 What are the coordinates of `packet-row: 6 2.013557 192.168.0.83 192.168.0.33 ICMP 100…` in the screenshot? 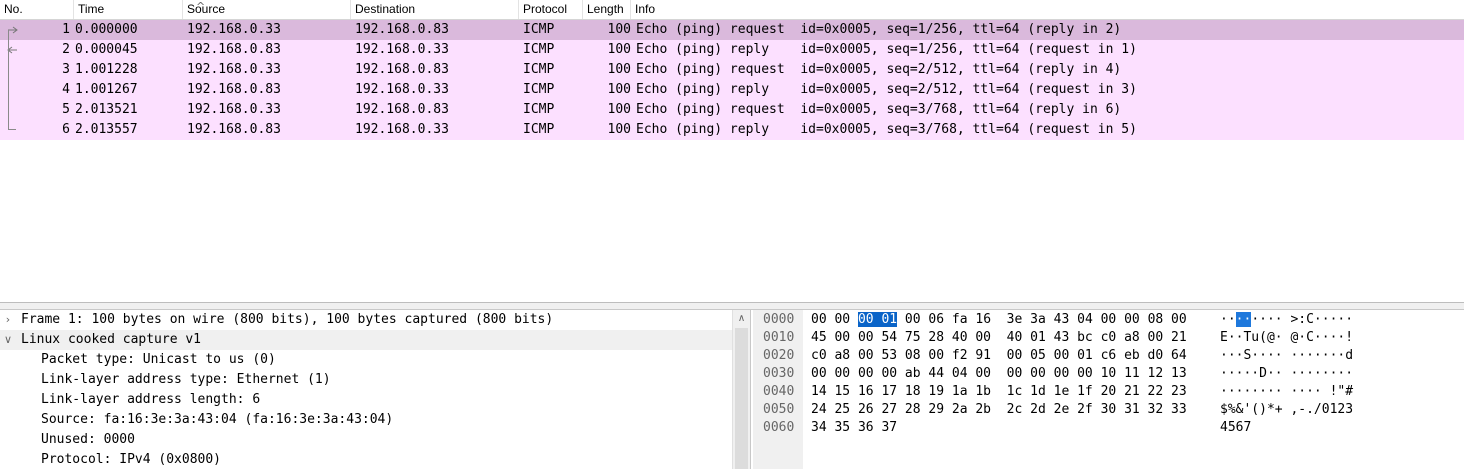 It's located at (732, 130).